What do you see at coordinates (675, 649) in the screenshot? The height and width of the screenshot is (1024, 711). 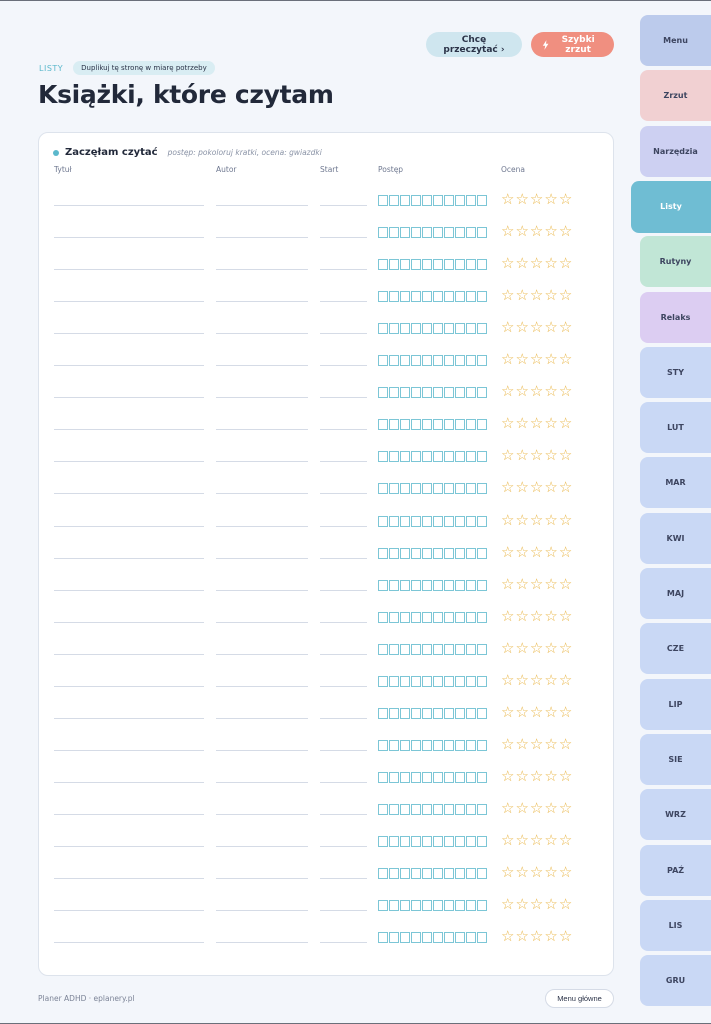 I see `tab-cze: CZE` at bounding box center [675, 649].